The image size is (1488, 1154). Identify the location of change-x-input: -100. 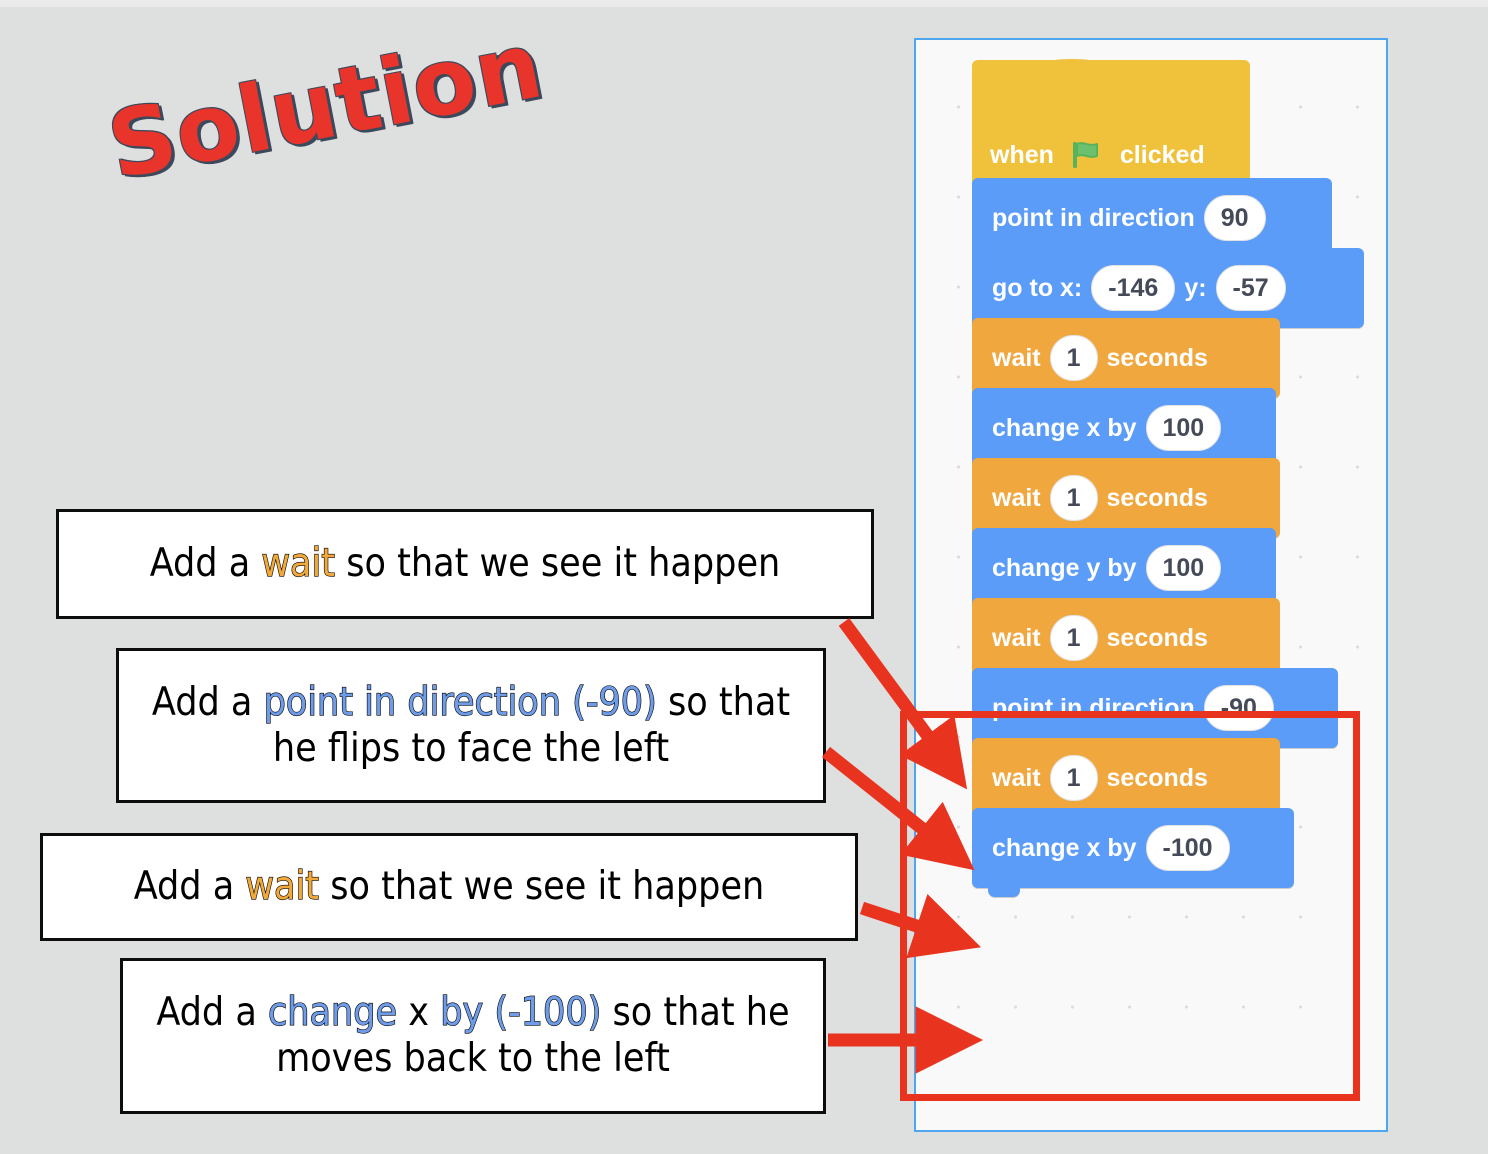
(1187, 848).